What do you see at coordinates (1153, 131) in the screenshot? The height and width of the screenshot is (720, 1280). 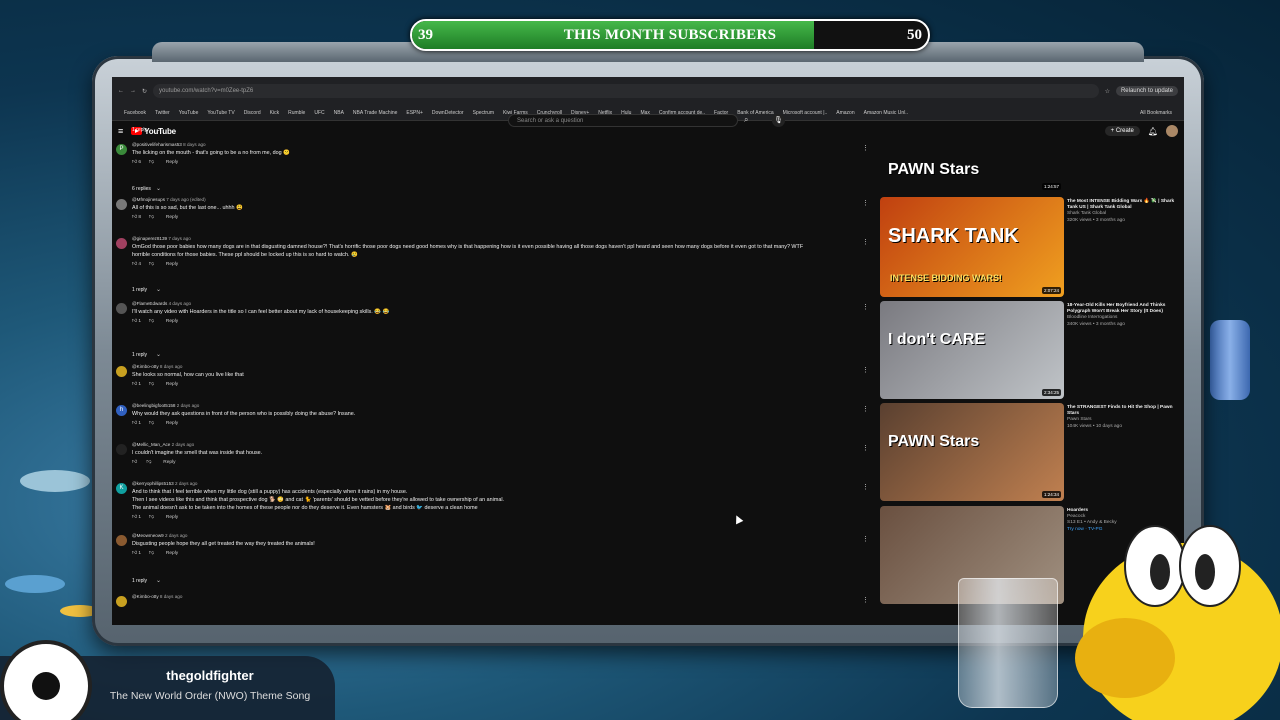 I see `bell-icon: 🔔︎` at bounding box center [1153, 131].